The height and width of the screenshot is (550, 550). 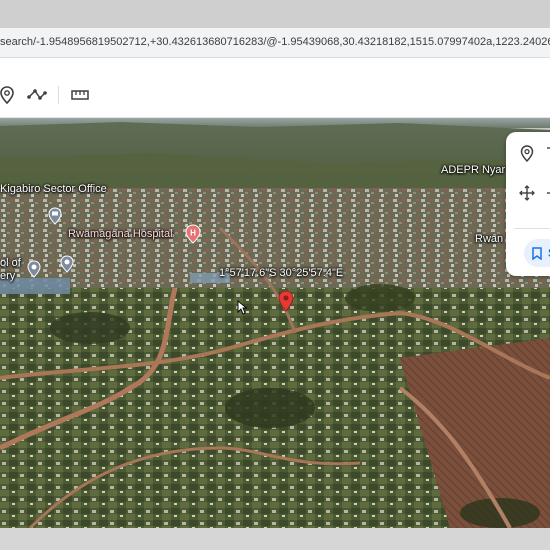 What do you see at coordinates (275, 539) in the screenshot?
I see `window-bottom-strip` at bounding box center [275, 539].